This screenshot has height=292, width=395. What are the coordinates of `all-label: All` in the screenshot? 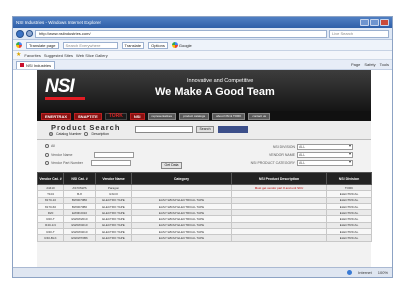 It's located at (53, 146).